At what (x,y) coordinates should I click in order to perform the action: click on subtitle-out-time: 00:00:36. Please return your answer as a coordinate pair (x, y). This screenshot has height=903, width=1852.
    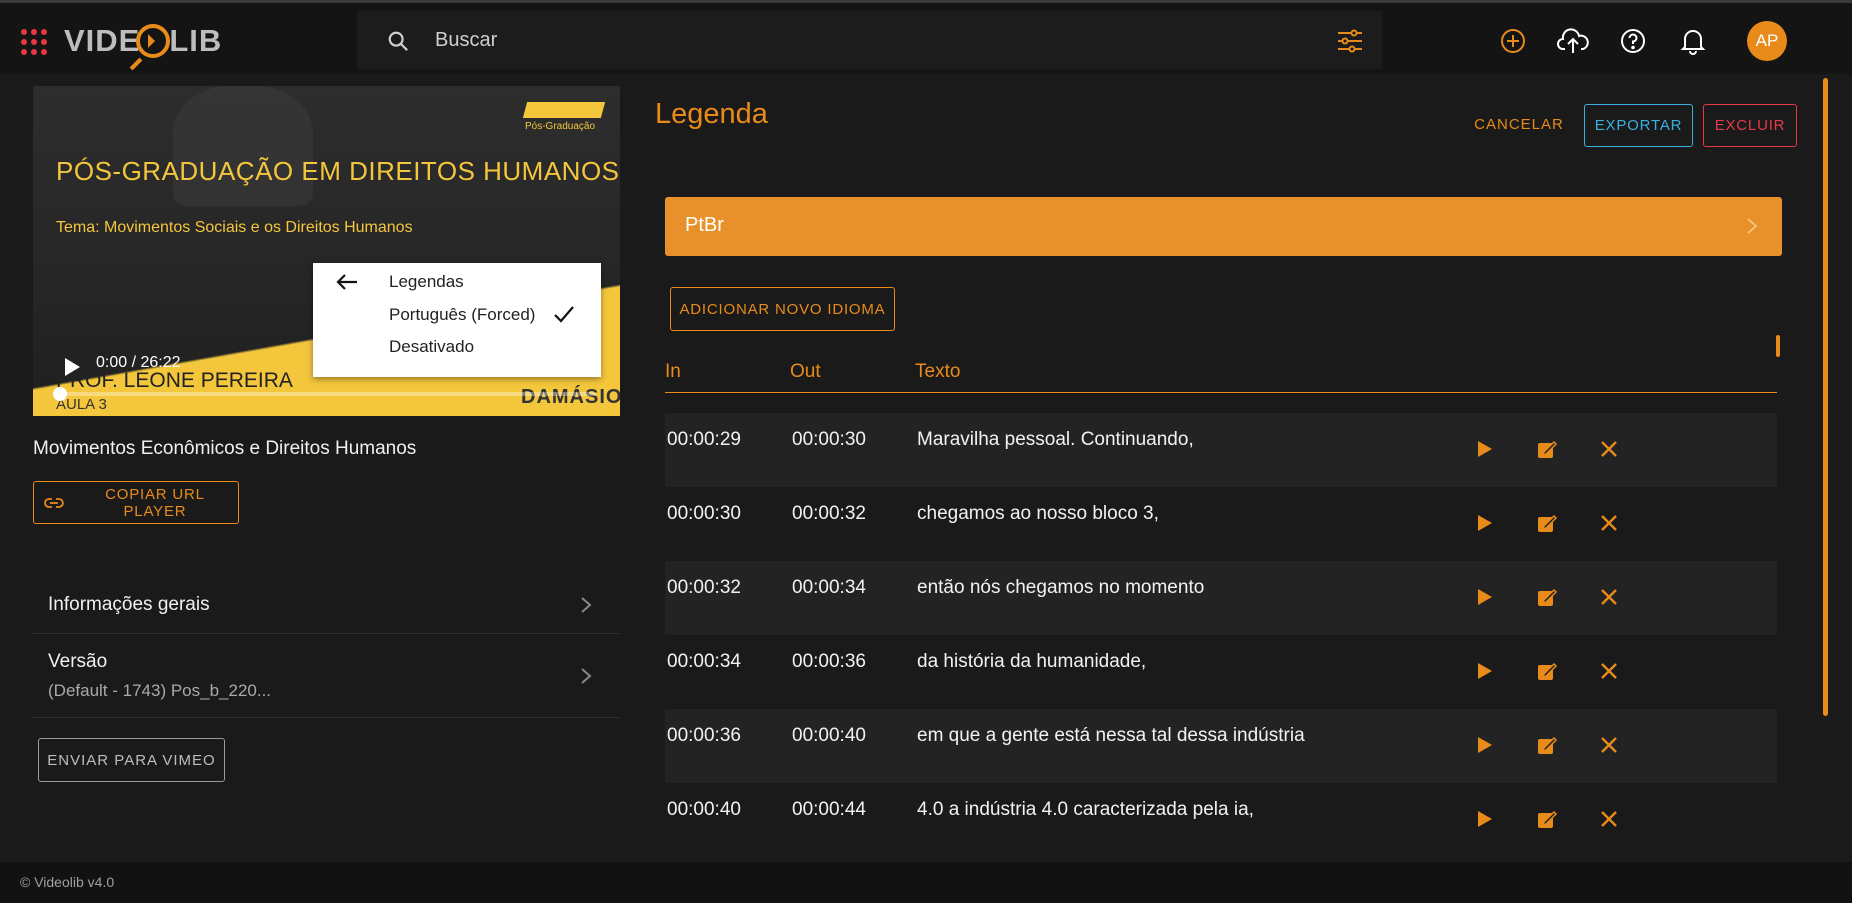
    Looking at the image, I should click on (829, 661).